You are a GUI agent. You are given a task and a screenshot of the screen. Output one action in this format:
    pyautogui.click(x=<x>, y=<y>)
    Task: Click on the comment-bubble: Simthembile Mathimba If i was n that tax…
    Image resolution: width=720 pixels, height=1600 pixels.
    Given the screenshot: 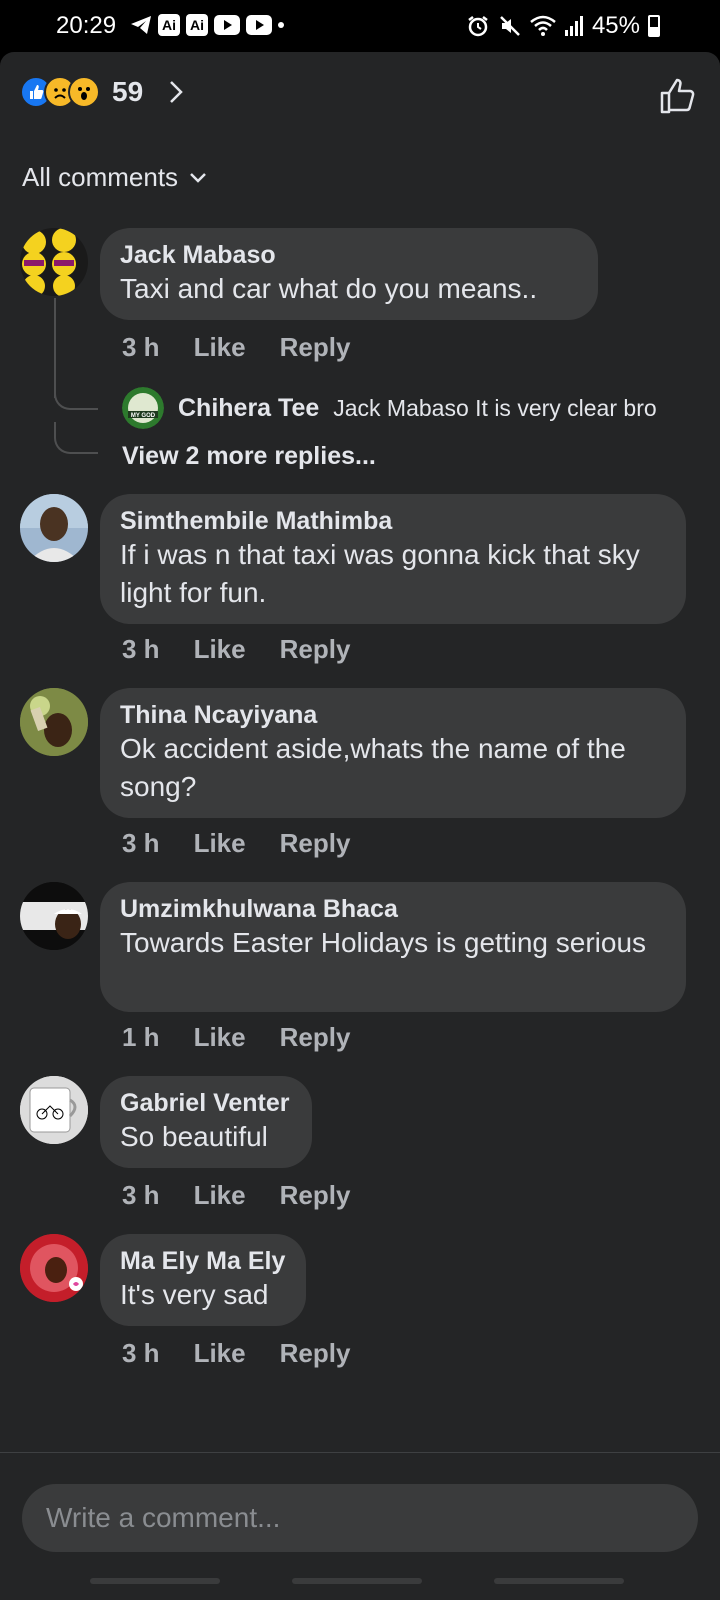 What is the action you would take?
    pyautogui.click(x=393, y=559)
    